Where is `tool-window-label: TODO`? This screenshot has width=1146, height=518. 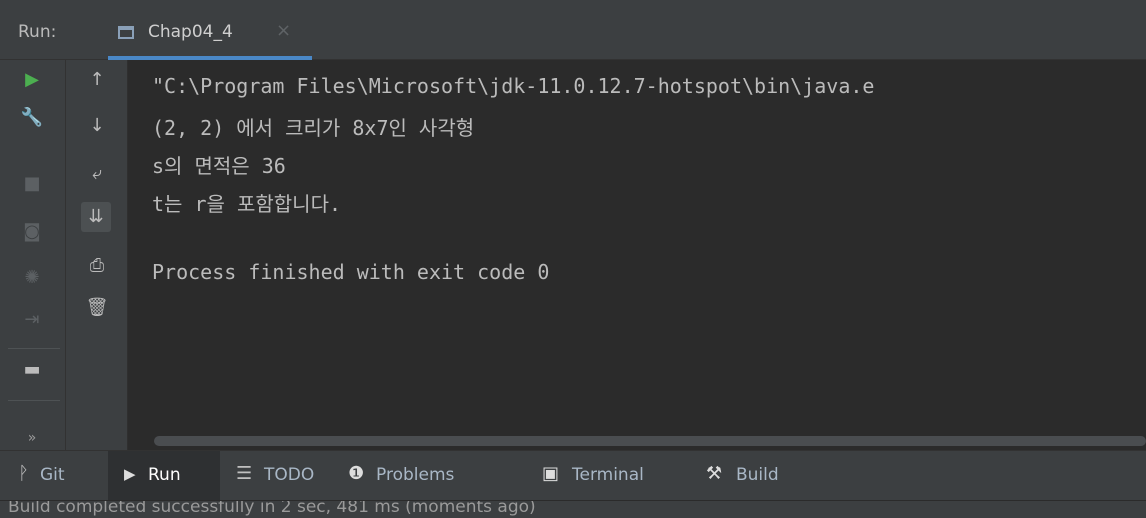
tool-window-label: TODO is located at coordinates (289, 475).